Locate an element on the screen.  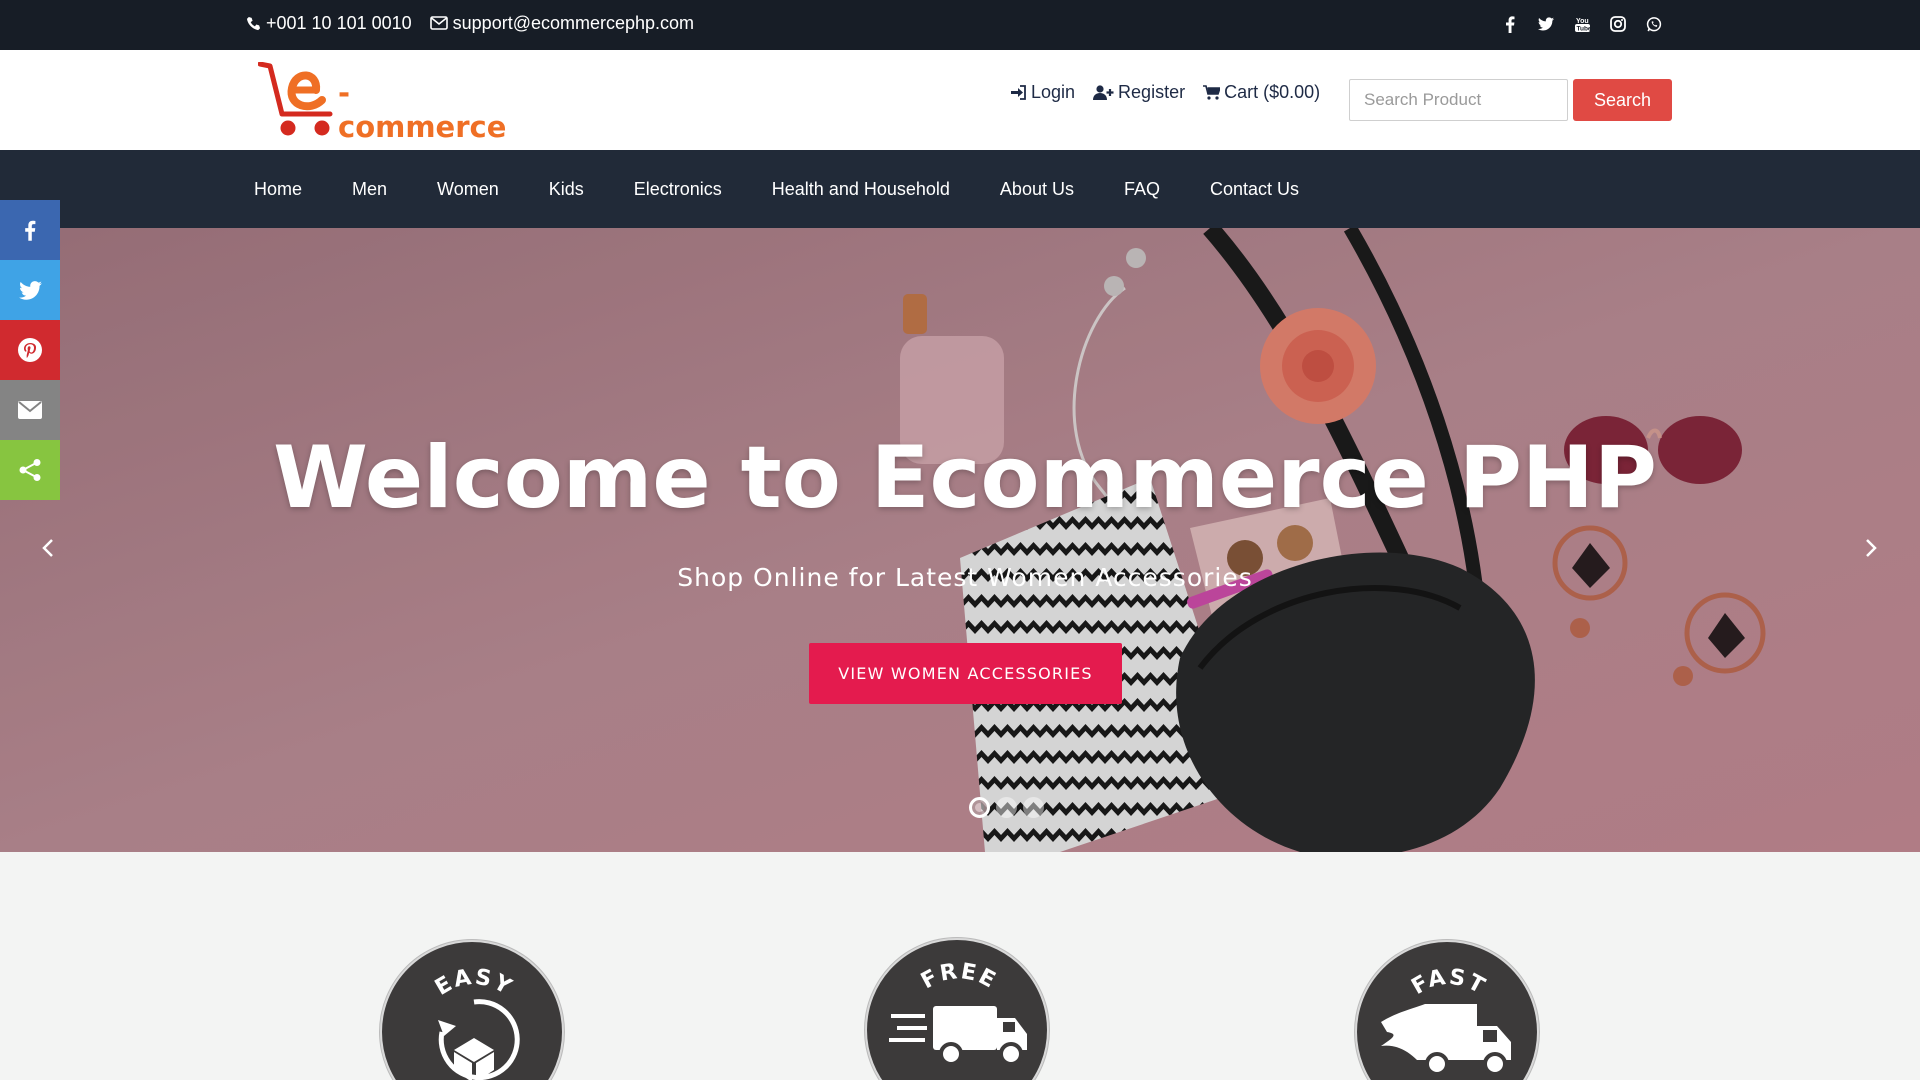
youtube-icon: You Tube is located at coordinates (1582, 24).